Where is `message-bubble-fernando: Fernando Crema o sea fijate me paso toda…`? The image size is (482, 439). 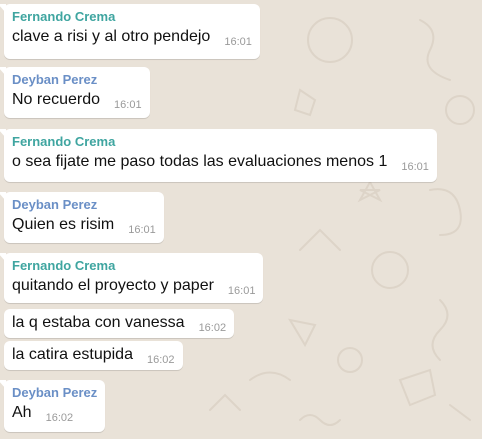 message-bubble-fernando: Fernando Crema o sea fijate me paso toda… is located at coordinates (218, 155).